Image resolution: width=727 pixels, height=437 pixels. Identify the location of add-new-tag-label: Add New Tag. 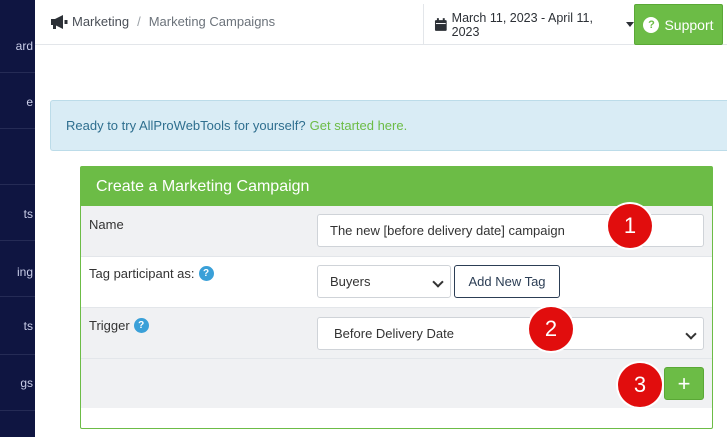
(507, 281).